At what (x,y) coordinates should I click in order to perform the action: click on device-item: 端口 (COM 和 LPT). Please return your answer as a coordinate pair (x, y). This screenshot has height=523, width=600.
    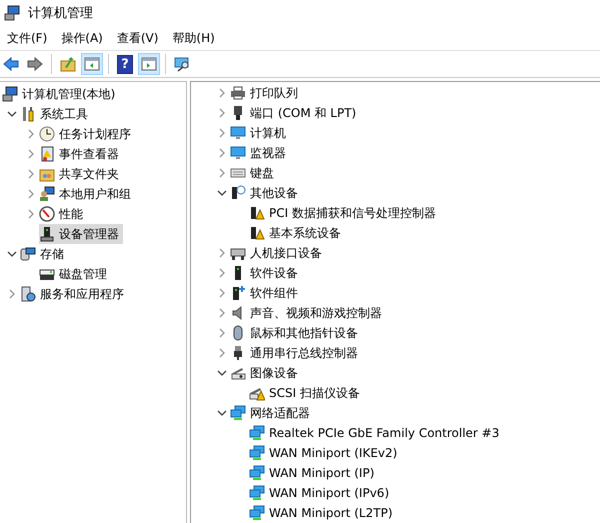
    Looking at the image, I should click on (295, 113).